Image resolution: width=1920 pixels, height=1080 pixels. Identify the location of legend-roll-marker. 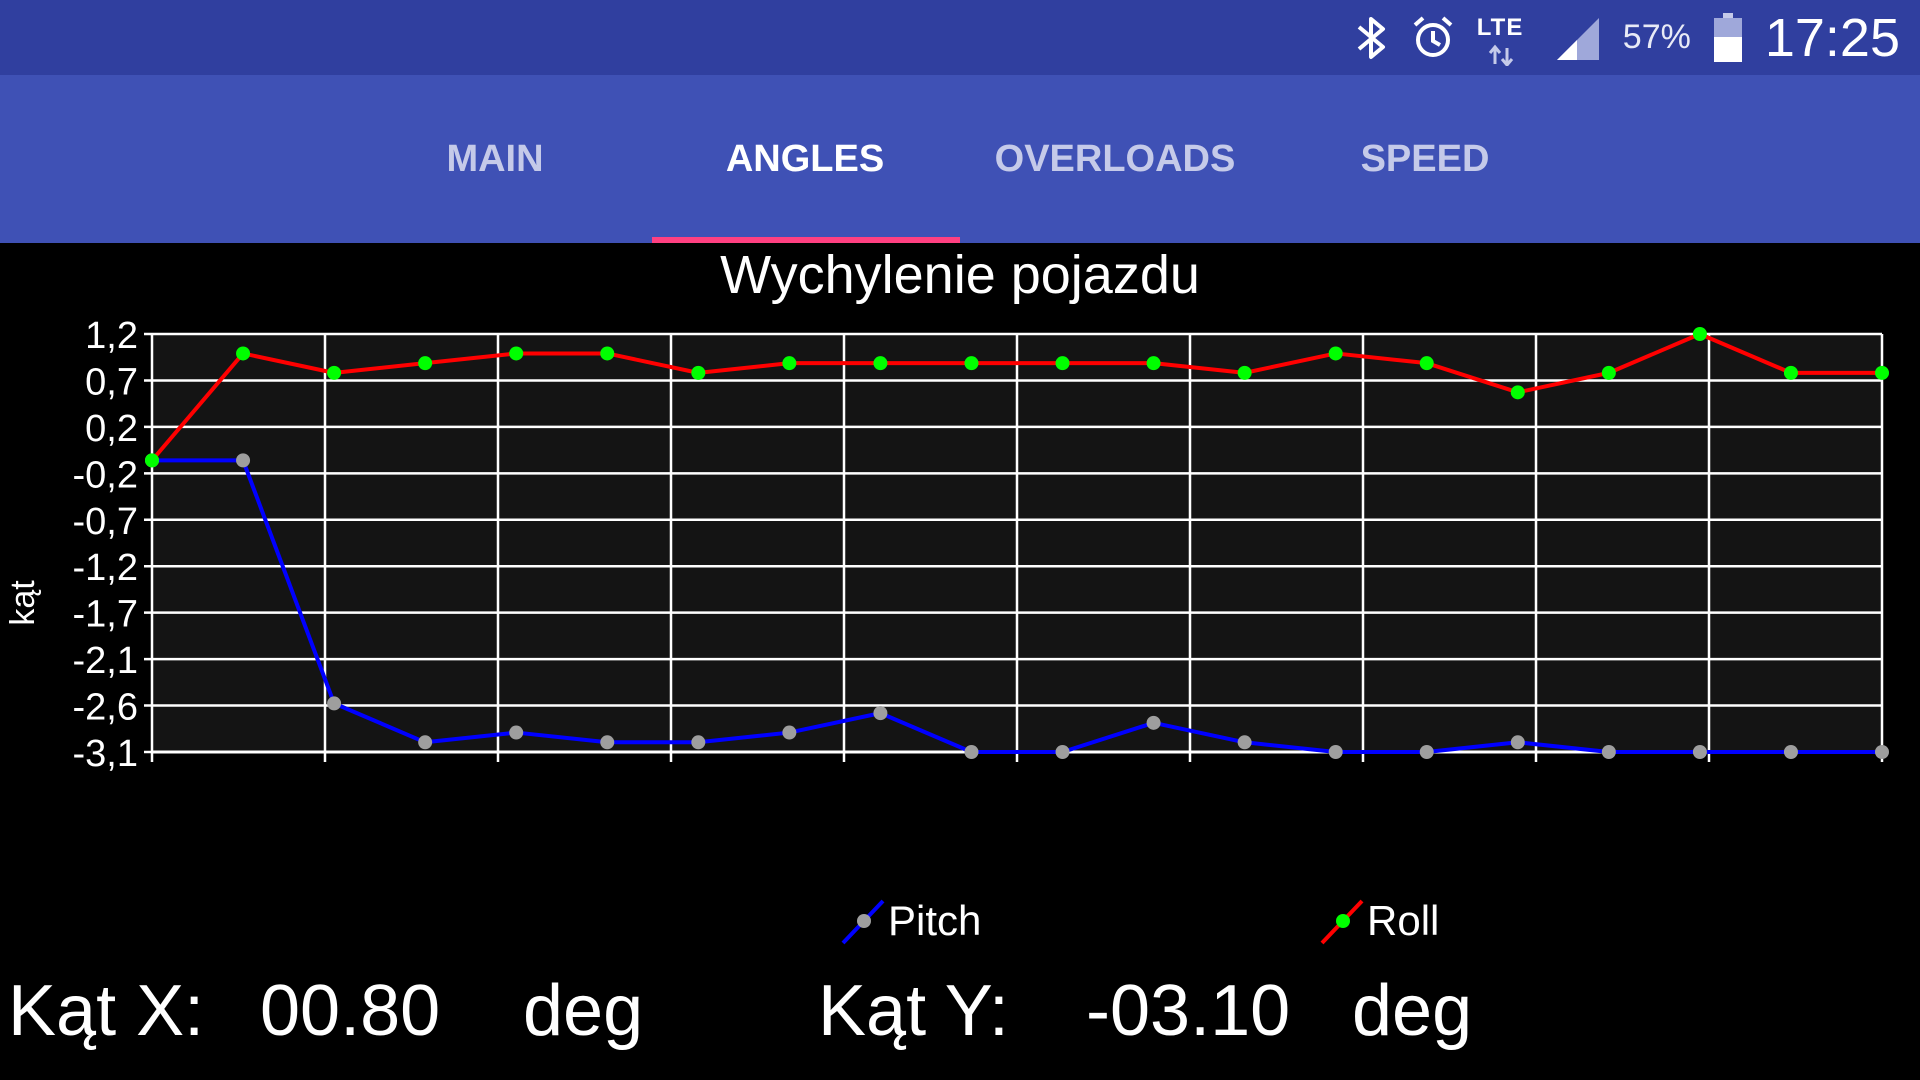
(1343, 921).